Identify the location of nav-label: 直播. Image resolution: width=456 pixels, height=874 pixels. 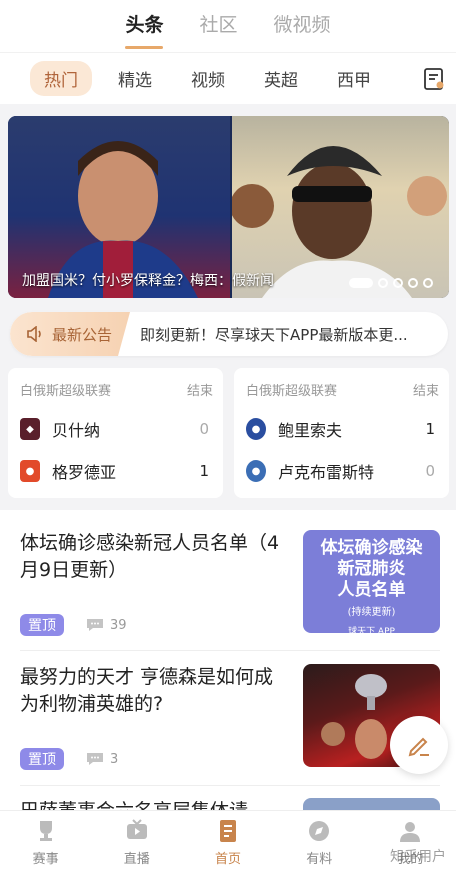
(136, 859).